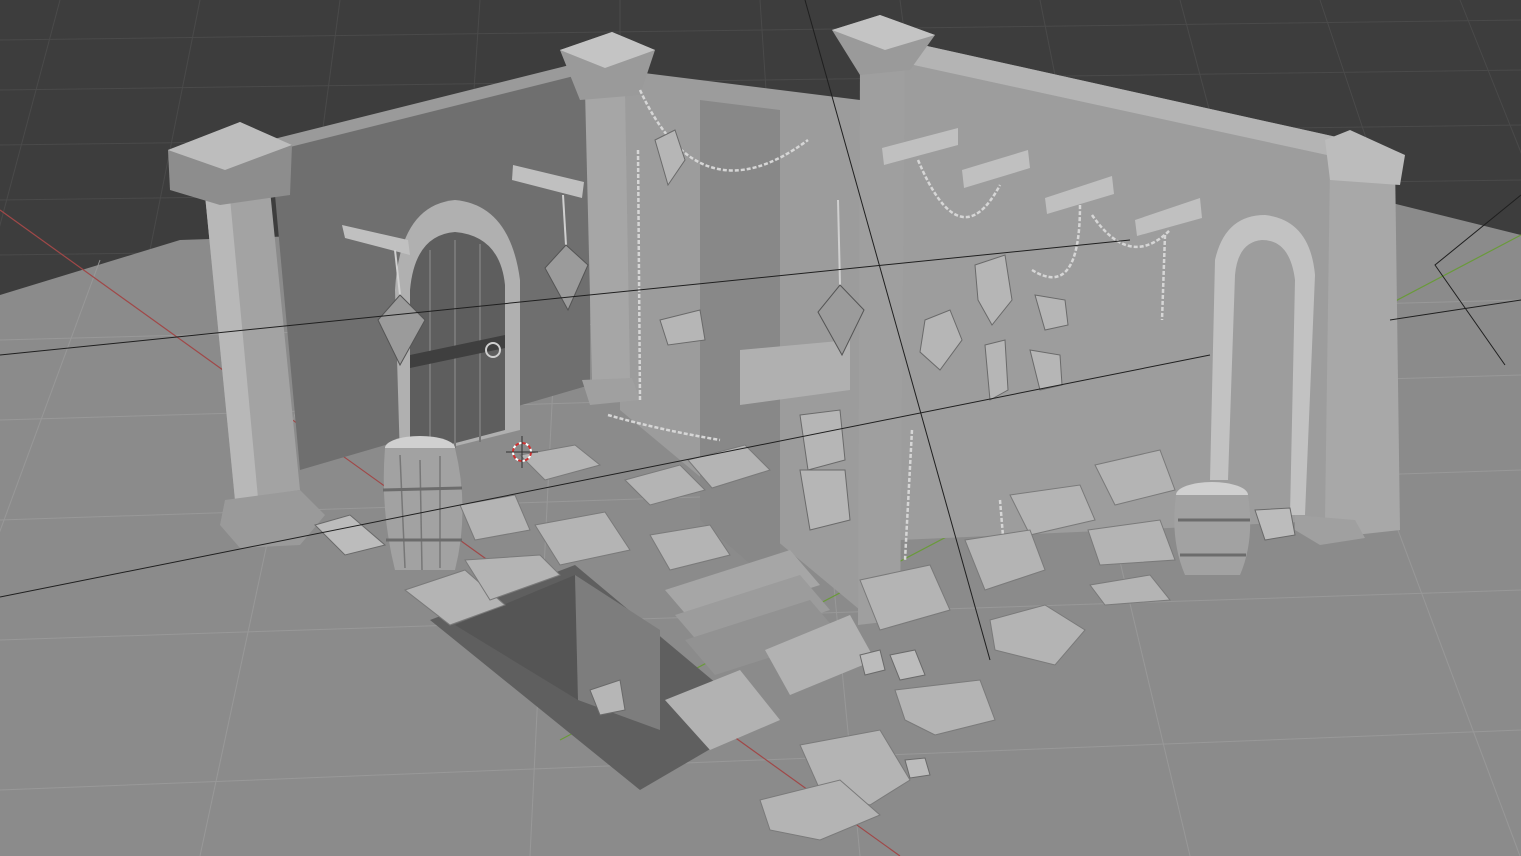 This screenshot has width=1521, height=856. I want to click on barrel-left, so click(422, 503).